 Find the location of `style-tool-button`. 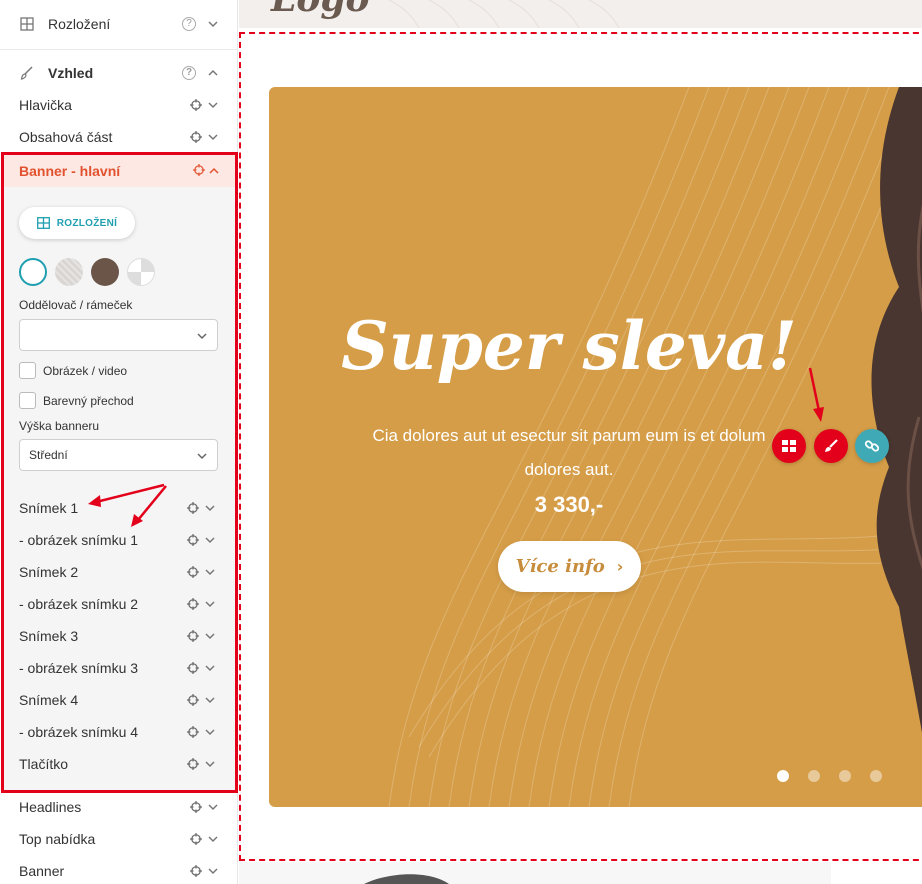

style-tool-button is located at coordinates (831, 446).